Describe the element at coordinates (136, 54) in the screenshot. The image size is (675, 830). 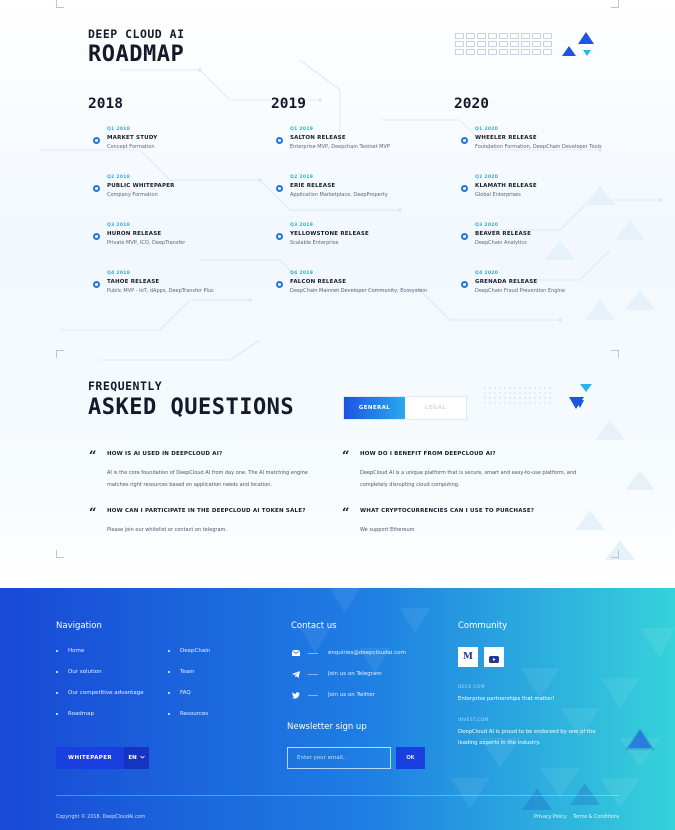
I see `roadmap-title: ROADMAP` at that location.